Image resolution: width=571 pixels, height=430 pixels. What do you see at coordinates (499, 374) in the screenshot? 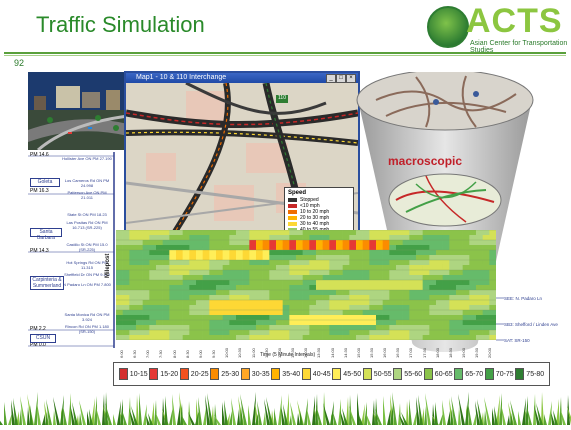
I see `speed-range-item: 70-75` at bounding box center [499, 374].